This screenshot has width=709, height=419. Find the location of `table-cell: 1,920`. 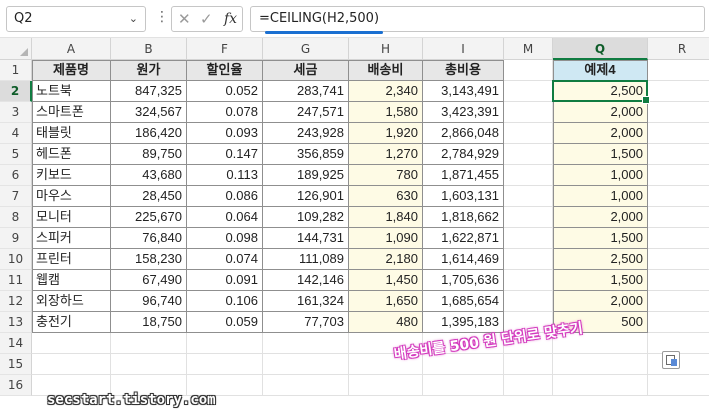

table-cell: 1,920 is located at coordinates (386, 133).